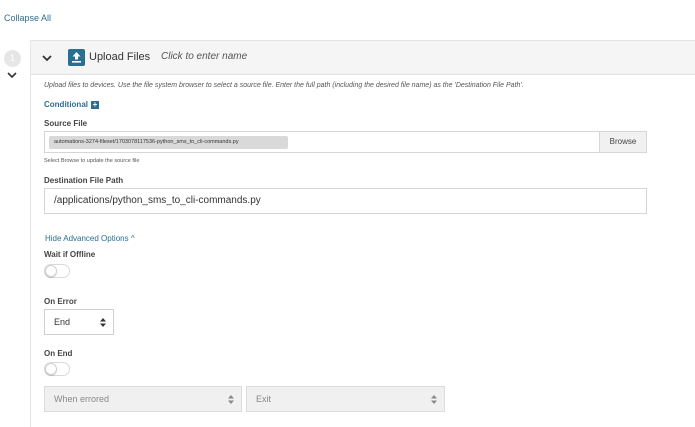 The height and width of the screenshot is (427, 695). Describe the element at coordinates (60, 301) in the screenshot. I see `on-error-label: On Error` at that location.